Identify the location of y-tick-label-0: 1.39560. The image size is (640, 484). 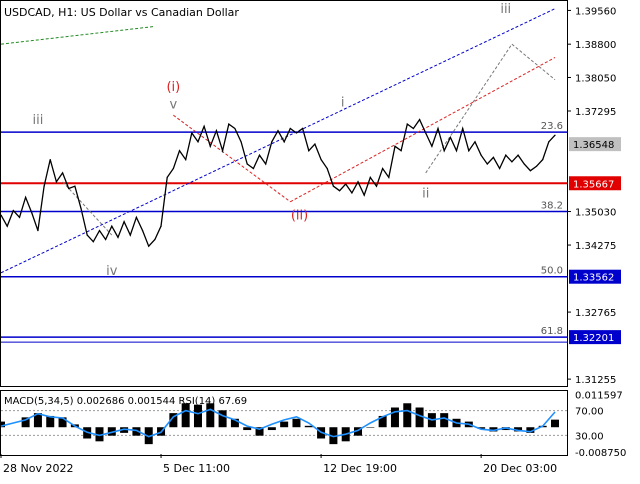
(595, 11).